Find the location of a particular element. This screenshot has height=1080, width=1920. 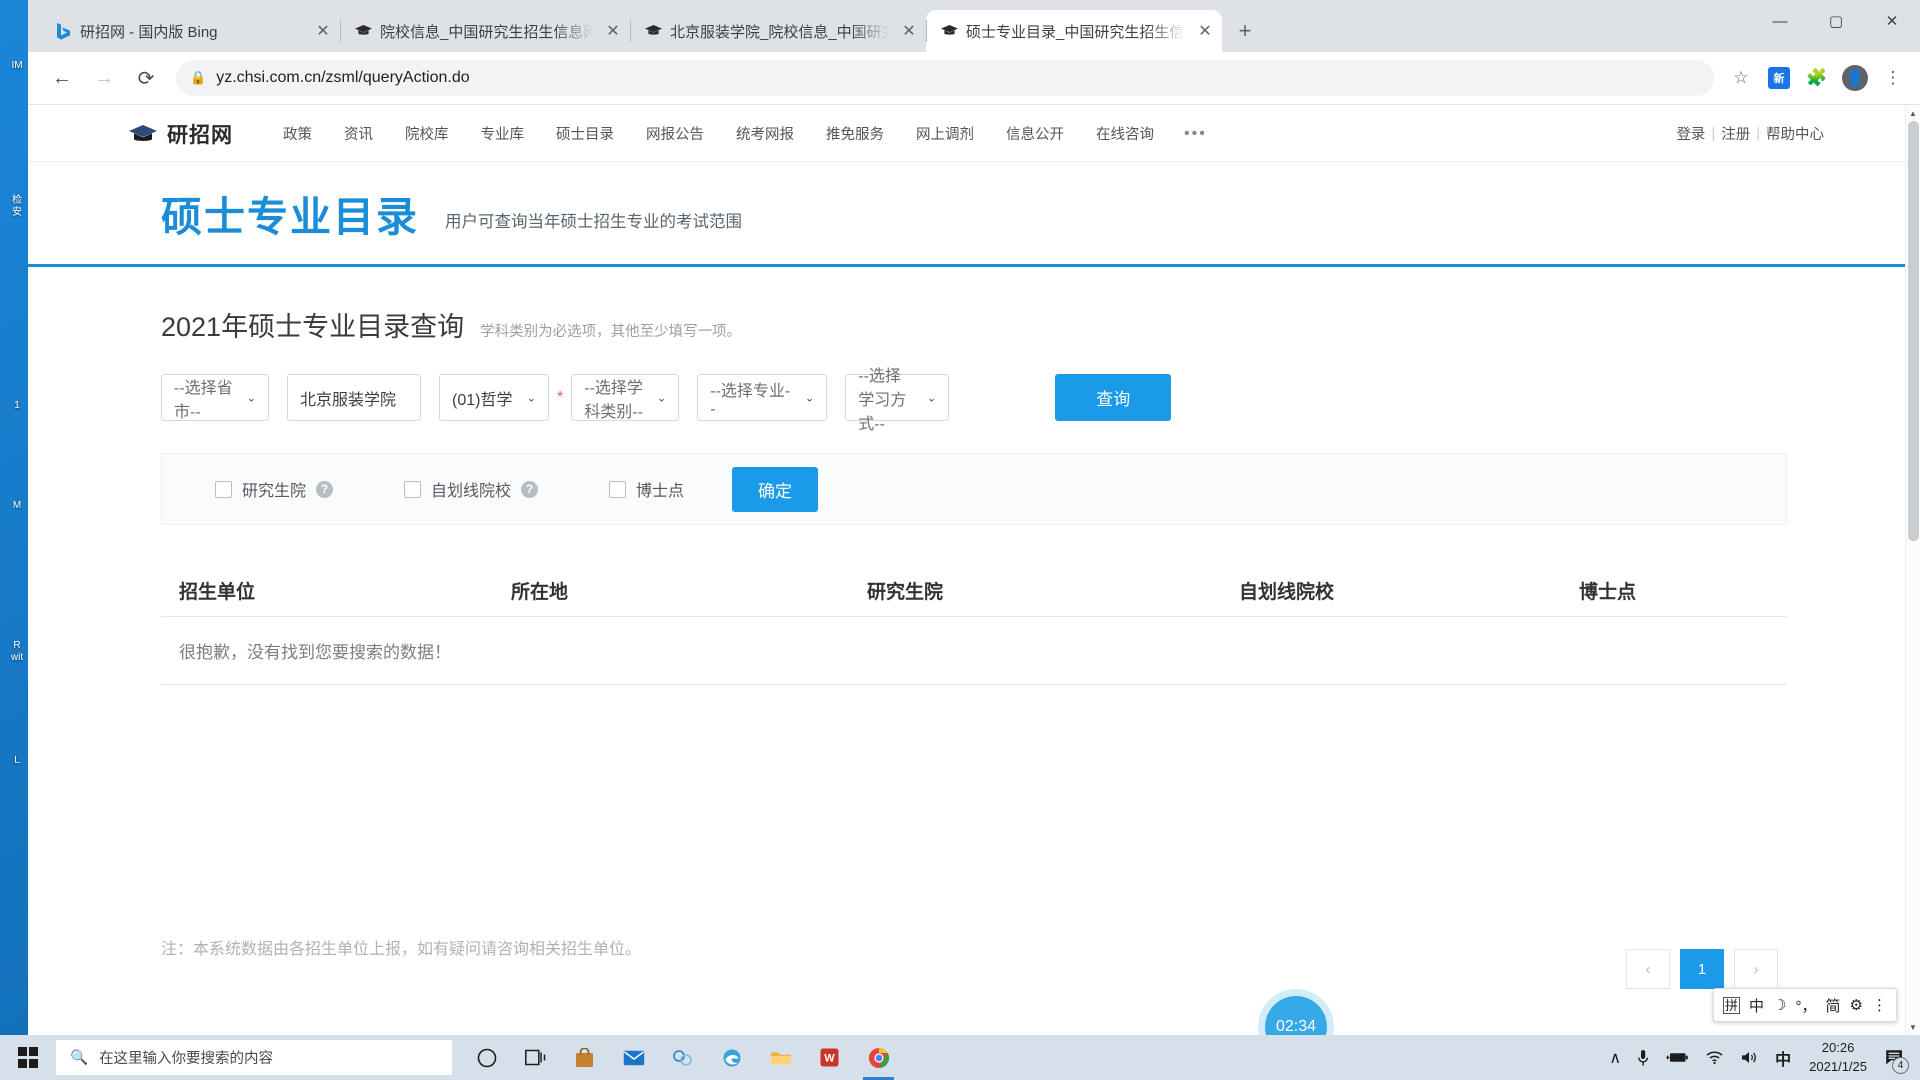

star-icon: ☆ is located at coordinates (1741, 78).